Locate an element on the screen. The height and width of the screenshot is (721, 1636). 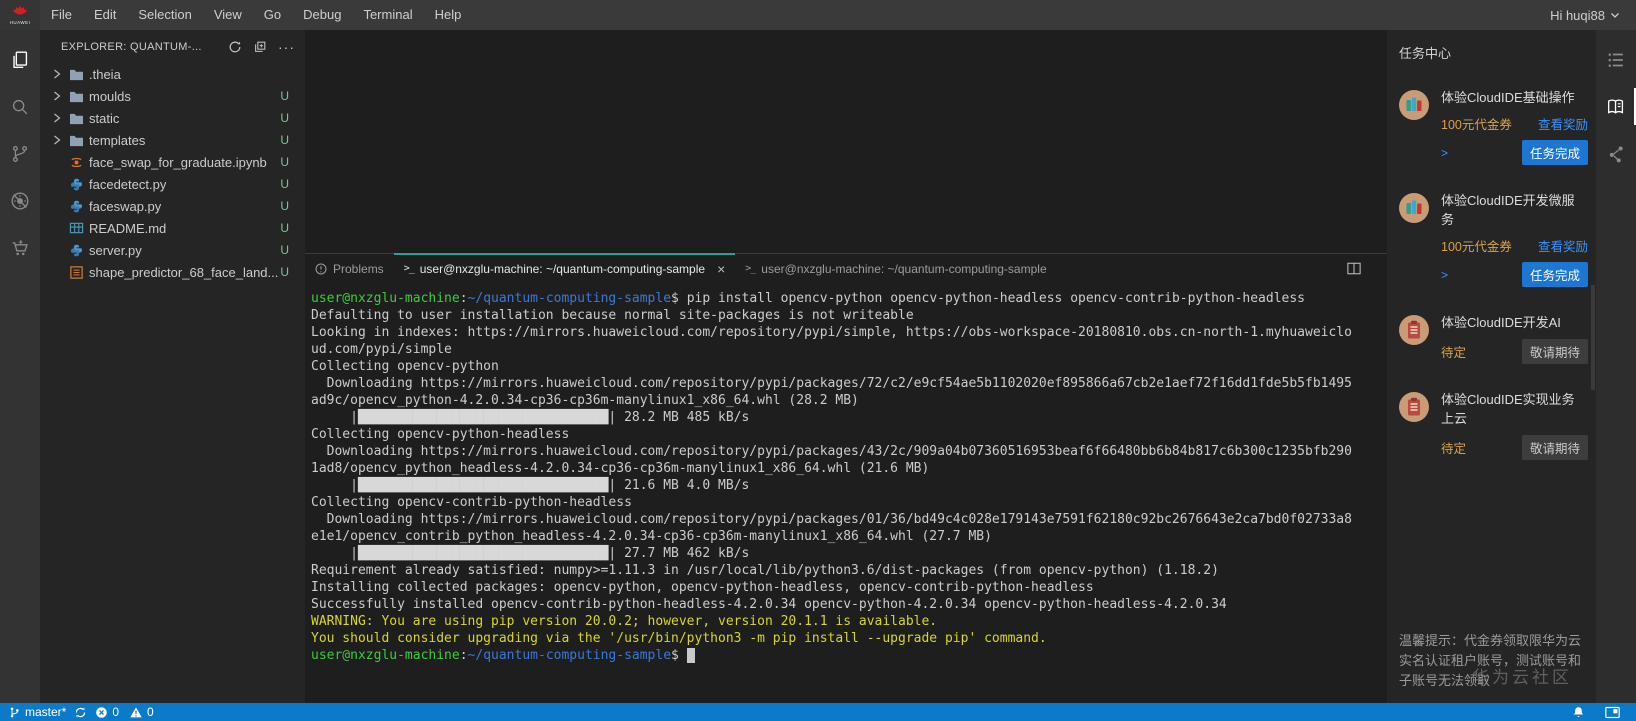
menu-item-edit: Edit is located at coordinates (105, 15).